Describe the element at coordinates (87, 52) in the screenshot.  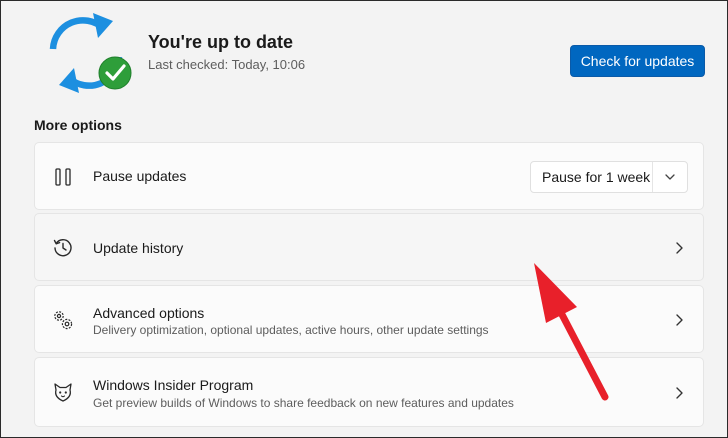
I see `sync-check-icon` at that location.